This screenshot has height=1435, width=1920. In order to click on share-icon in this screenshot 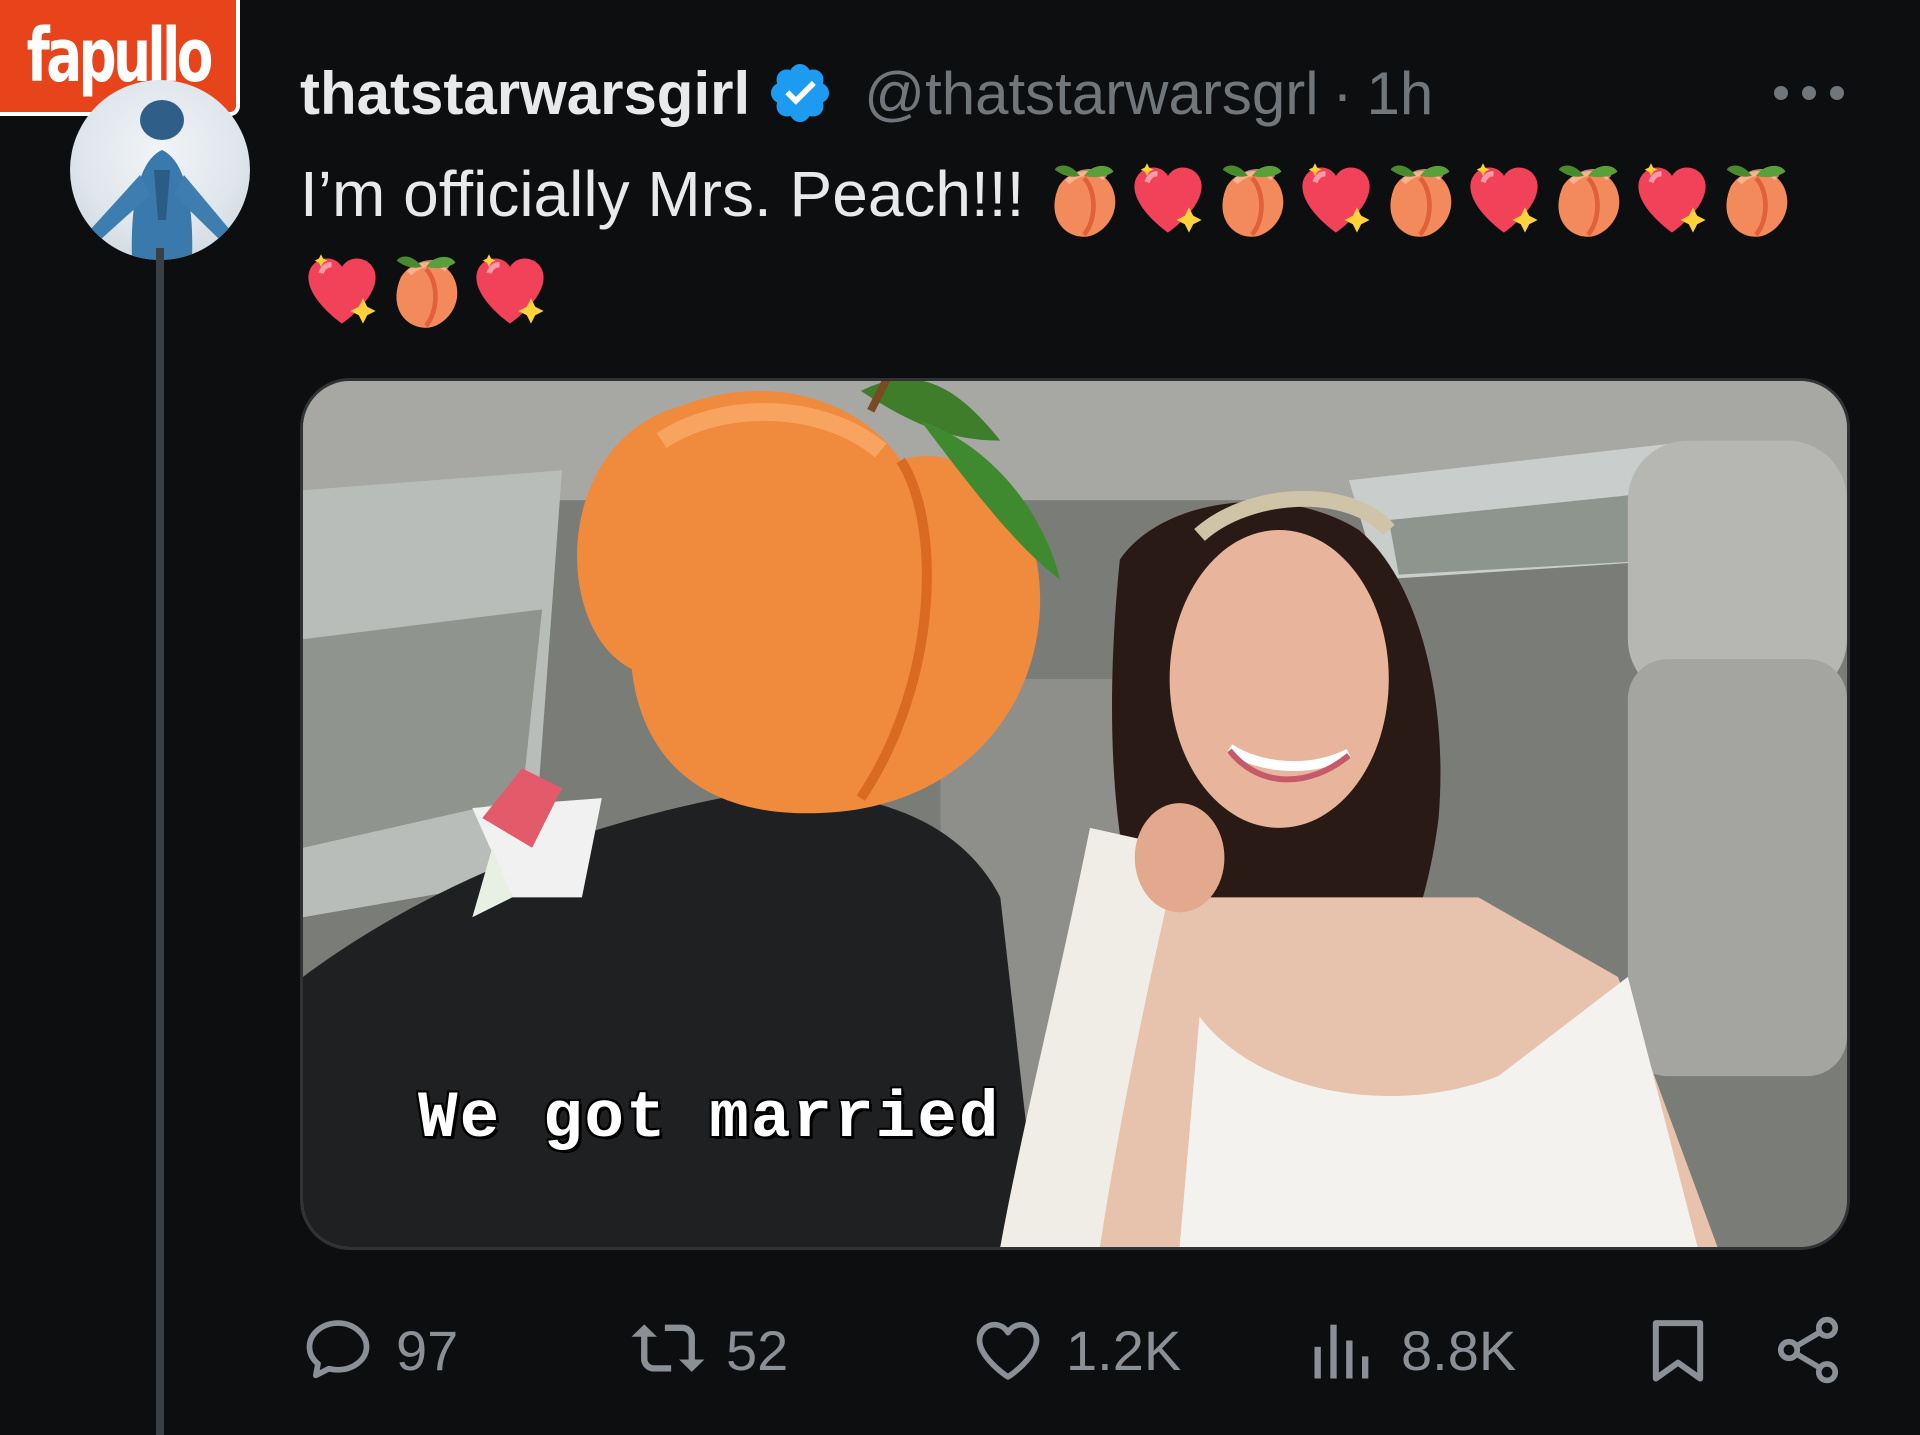, I will do `click(1808, 1350)`.